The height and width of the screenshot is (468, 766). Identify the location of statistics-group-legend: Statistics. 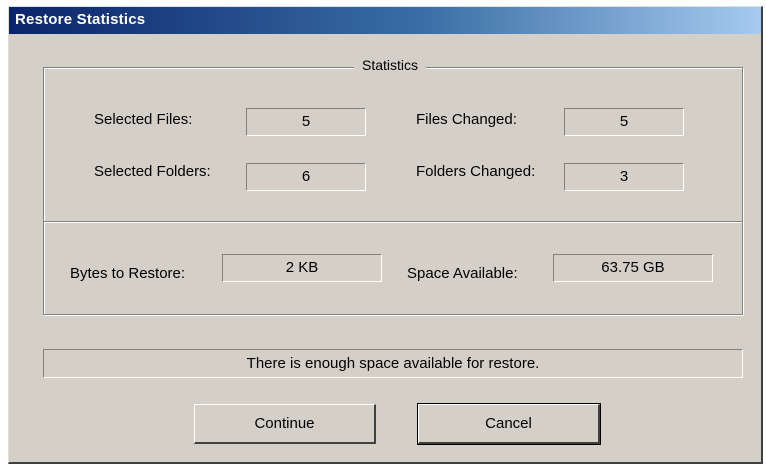
(390, 65).